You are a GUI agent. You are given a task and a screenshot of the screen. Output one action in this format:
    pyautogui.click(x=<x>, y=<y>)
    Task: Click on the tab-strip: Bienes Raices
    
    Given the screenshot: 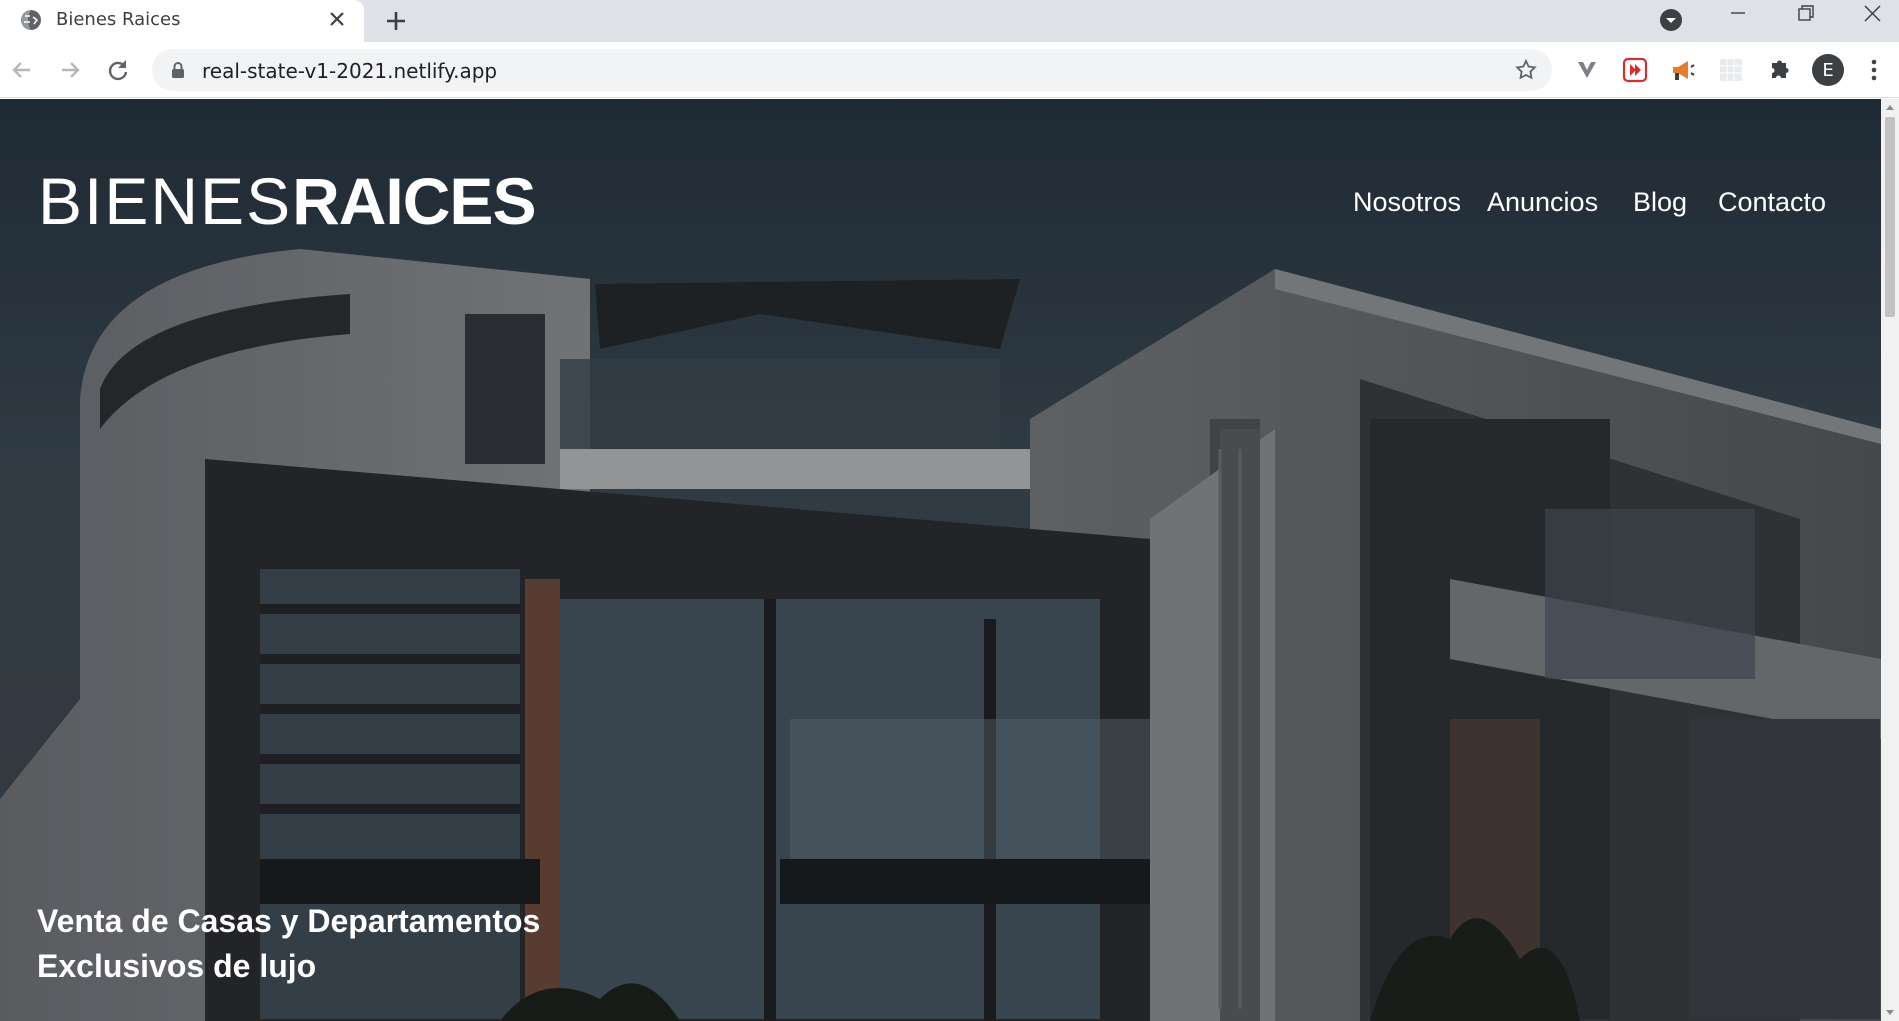 What is the action you would take?
    pyautogui.click(x=949, y=21)
    